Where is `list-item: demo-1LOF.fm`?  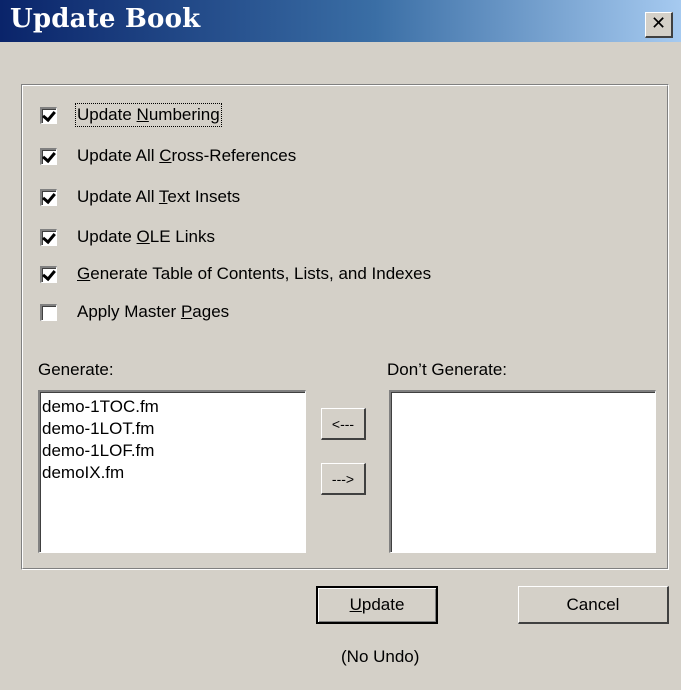 list-item: demo-1LOF.fm is located at coordinates (172, 451).